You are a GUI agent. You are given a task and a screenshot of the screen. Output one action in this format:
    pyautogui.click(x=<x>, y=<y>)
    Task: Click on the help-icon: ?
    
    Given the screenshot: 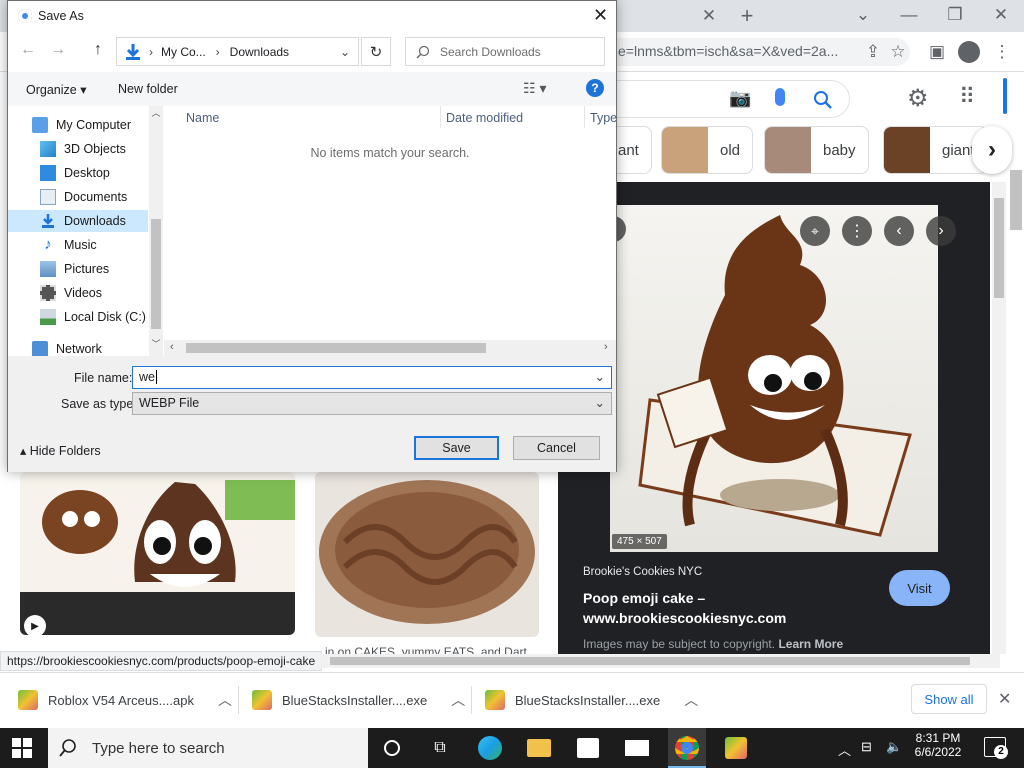 What is the action you would take?
    pyautogui.click(x=595, y=88)
    